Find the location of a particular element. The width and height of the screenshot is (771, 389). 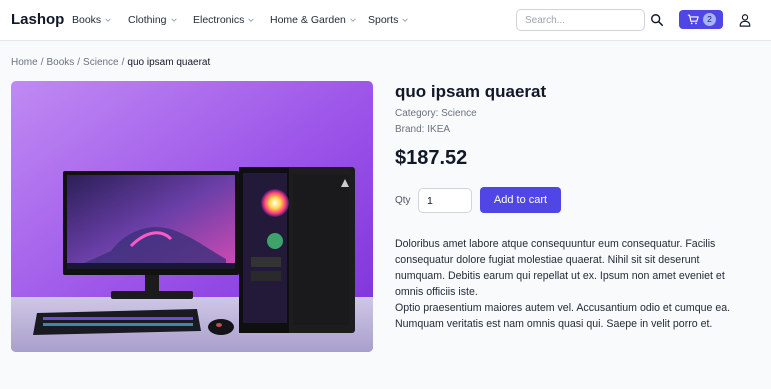

nav-item-clothing: Clothing is located at coordinates (153, 20).